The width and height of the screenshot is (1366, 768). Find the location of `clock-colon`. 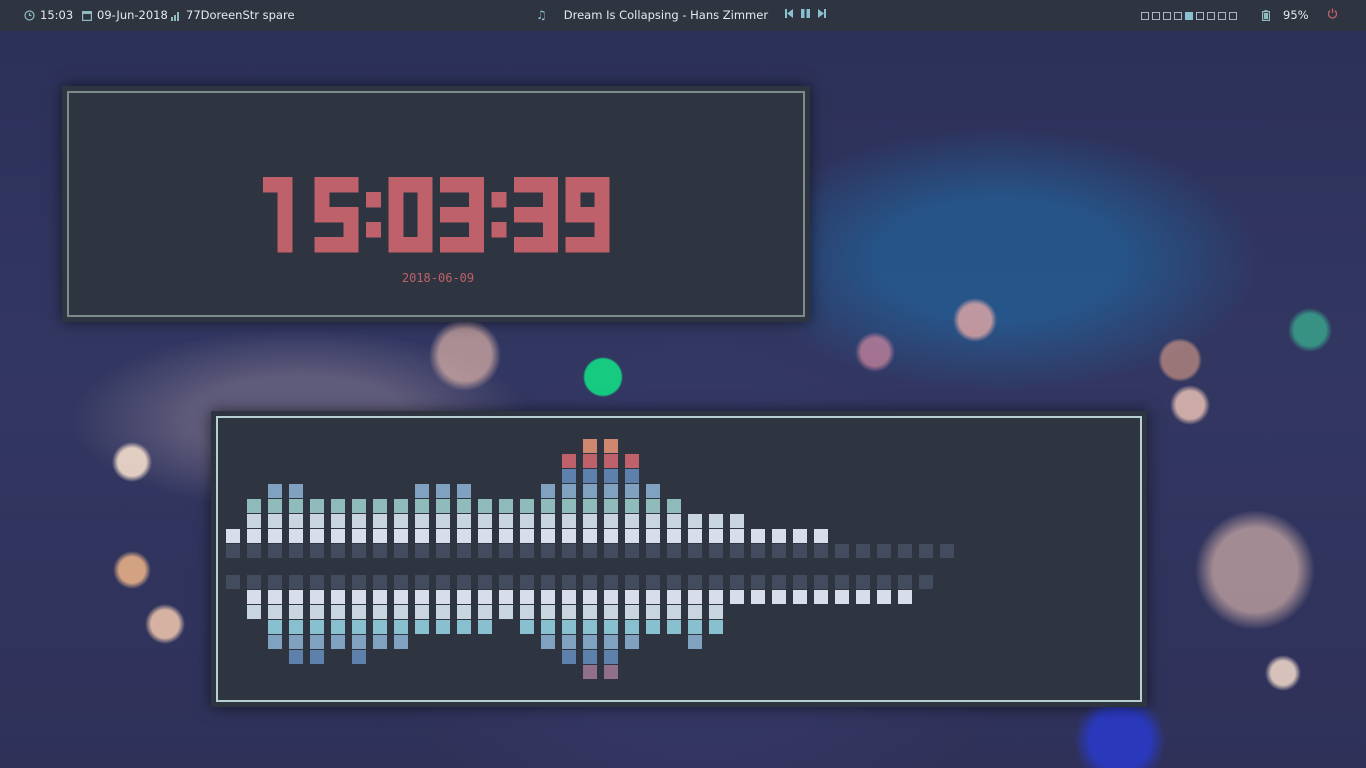

clock-colon is located at coordinates (499, 215).